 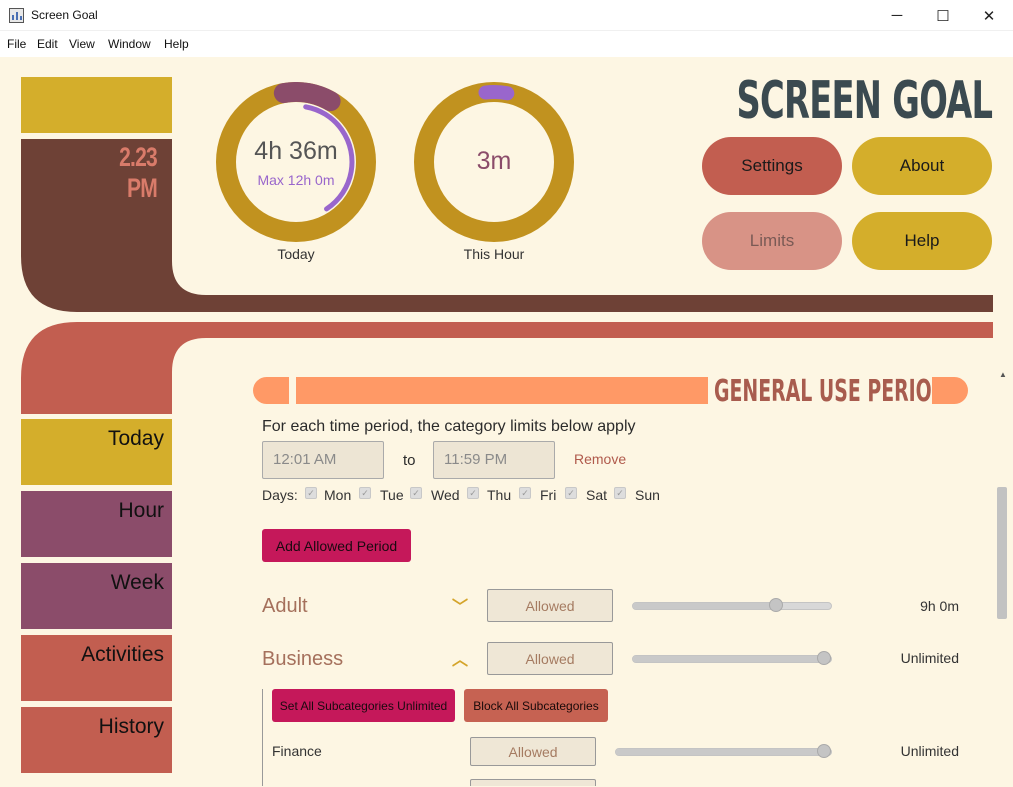 What do you see at coordinates (280, 495) in the screenshot?
I see `days-label: Days:` at bounding box center [280, 495].